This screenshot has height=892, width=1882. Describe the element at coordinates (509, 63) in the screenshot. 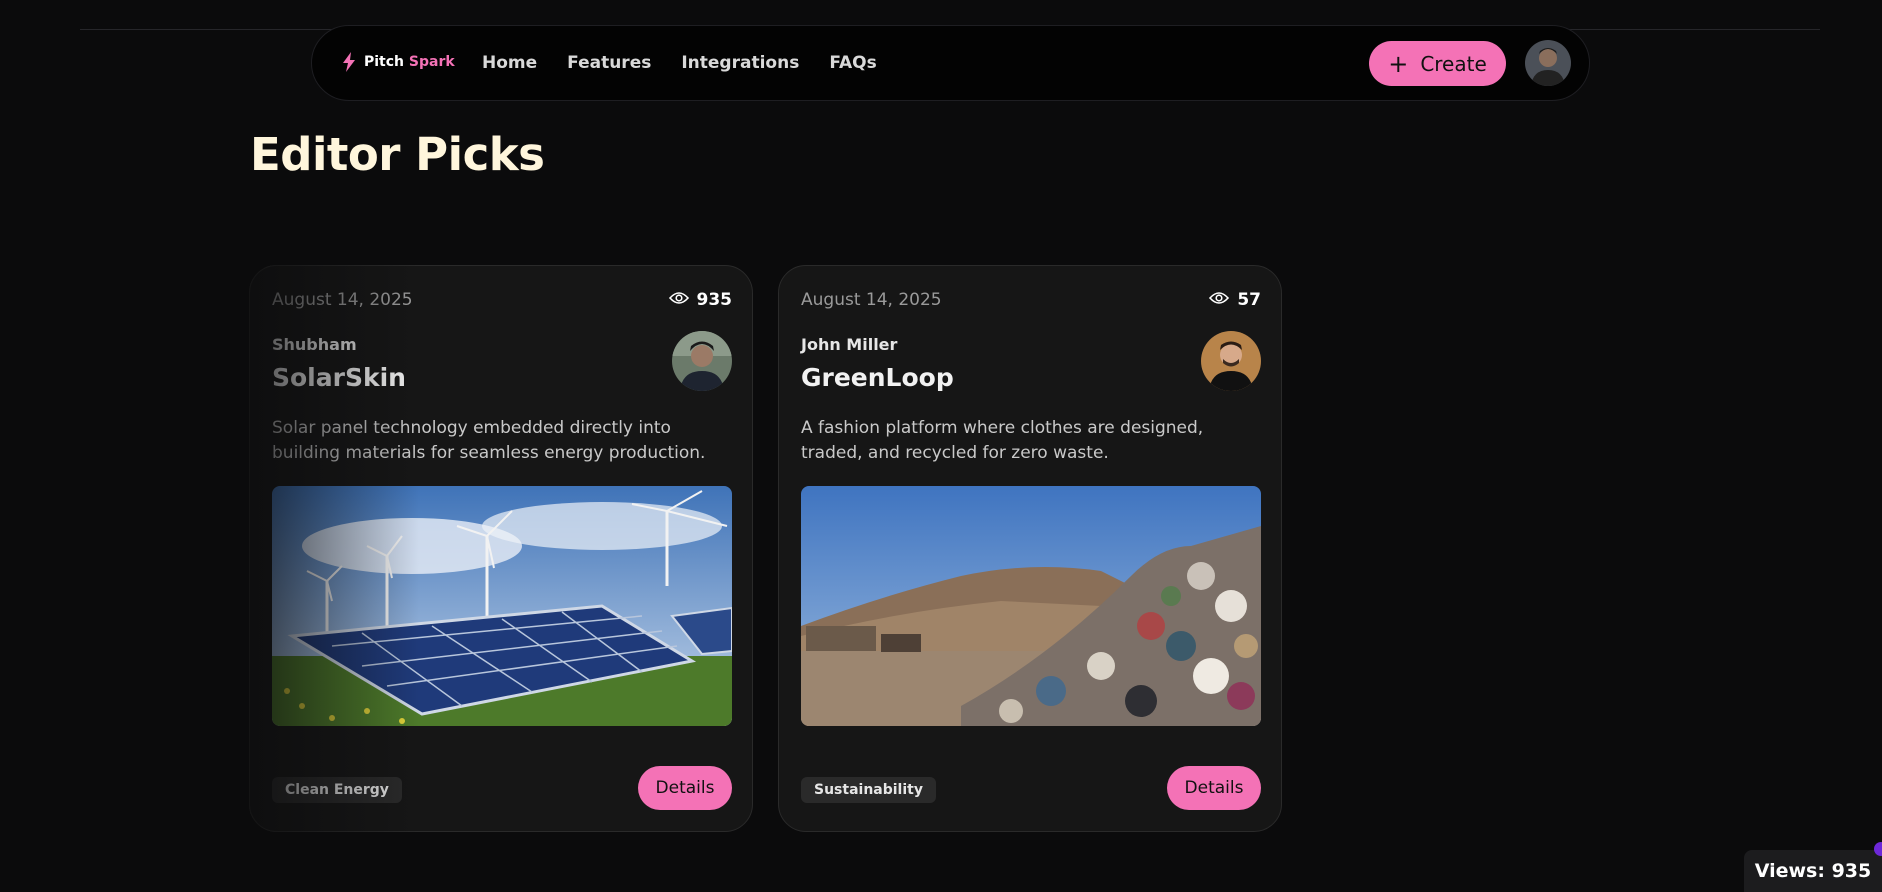

I see `nav-link-home: Home` at that location.